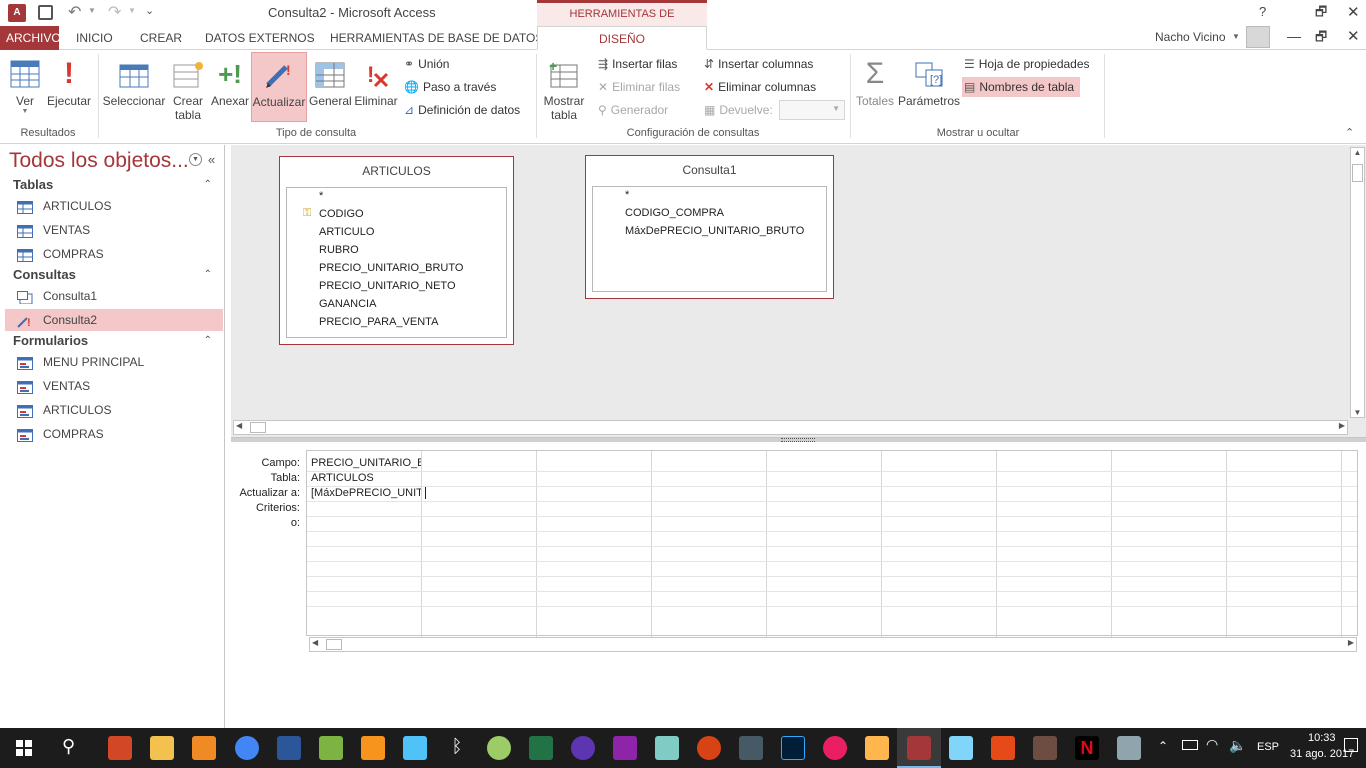  I want to click on seleccionar-button: Seleccionar, so click(134, 87).